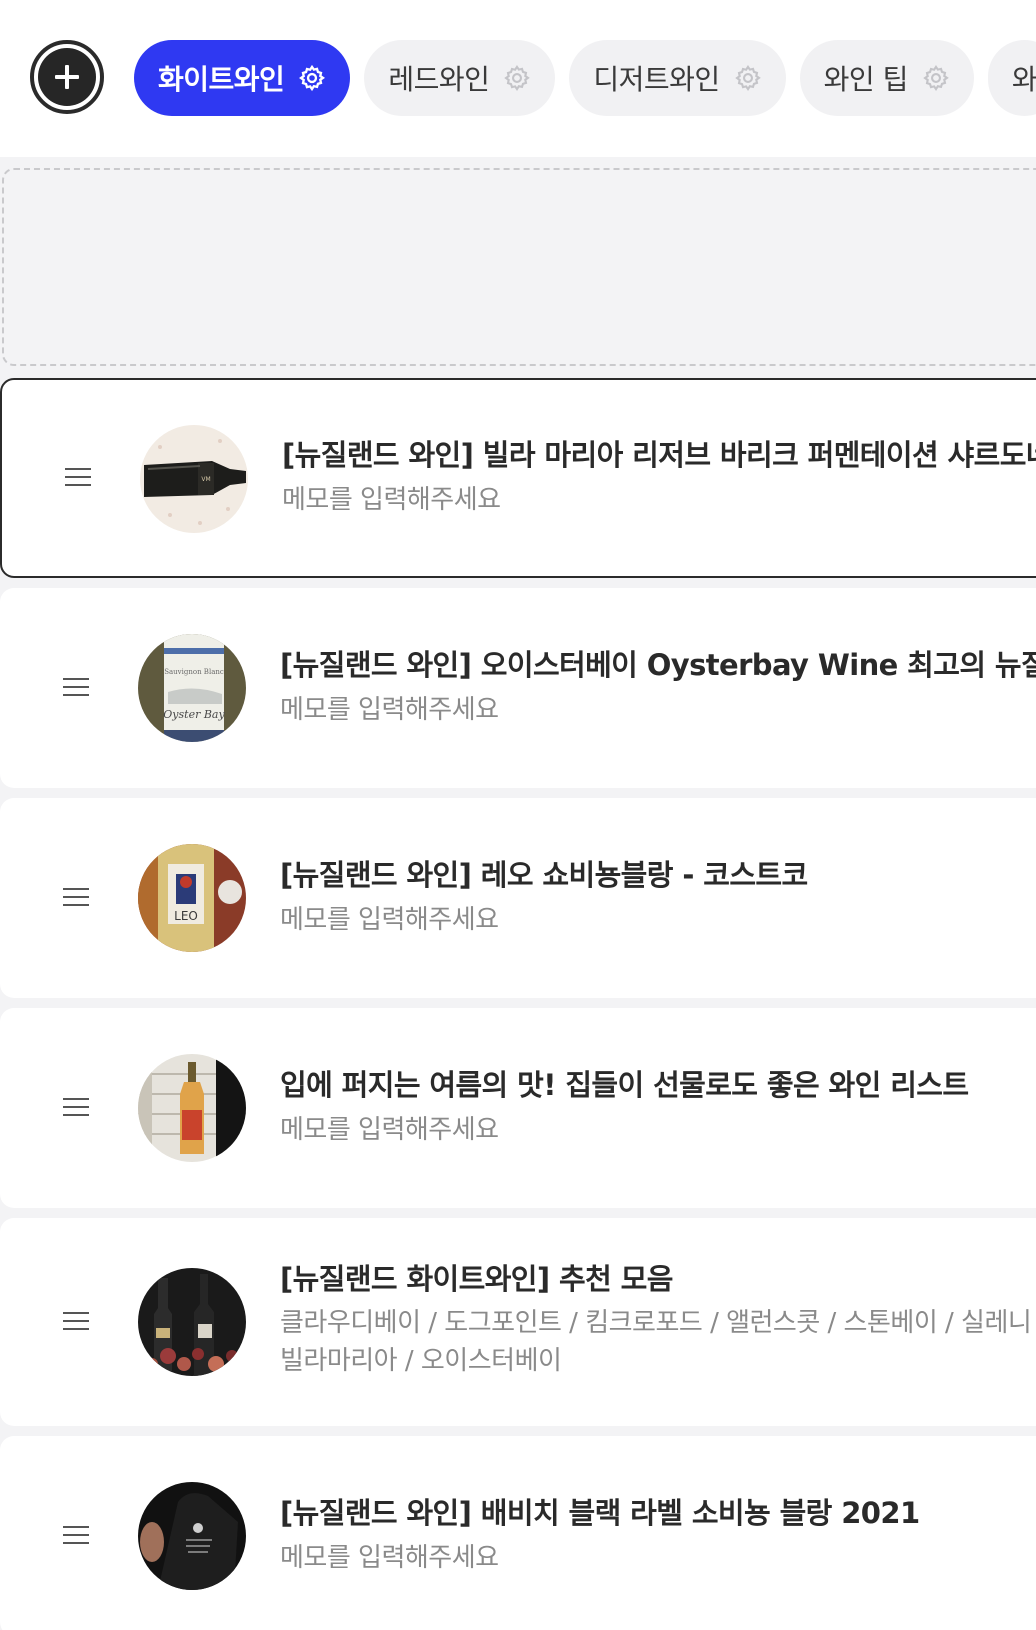  Describe the element at coordinates (194, 714) in the screenshot. I see `svg-text: Oyster Bay` at that location.